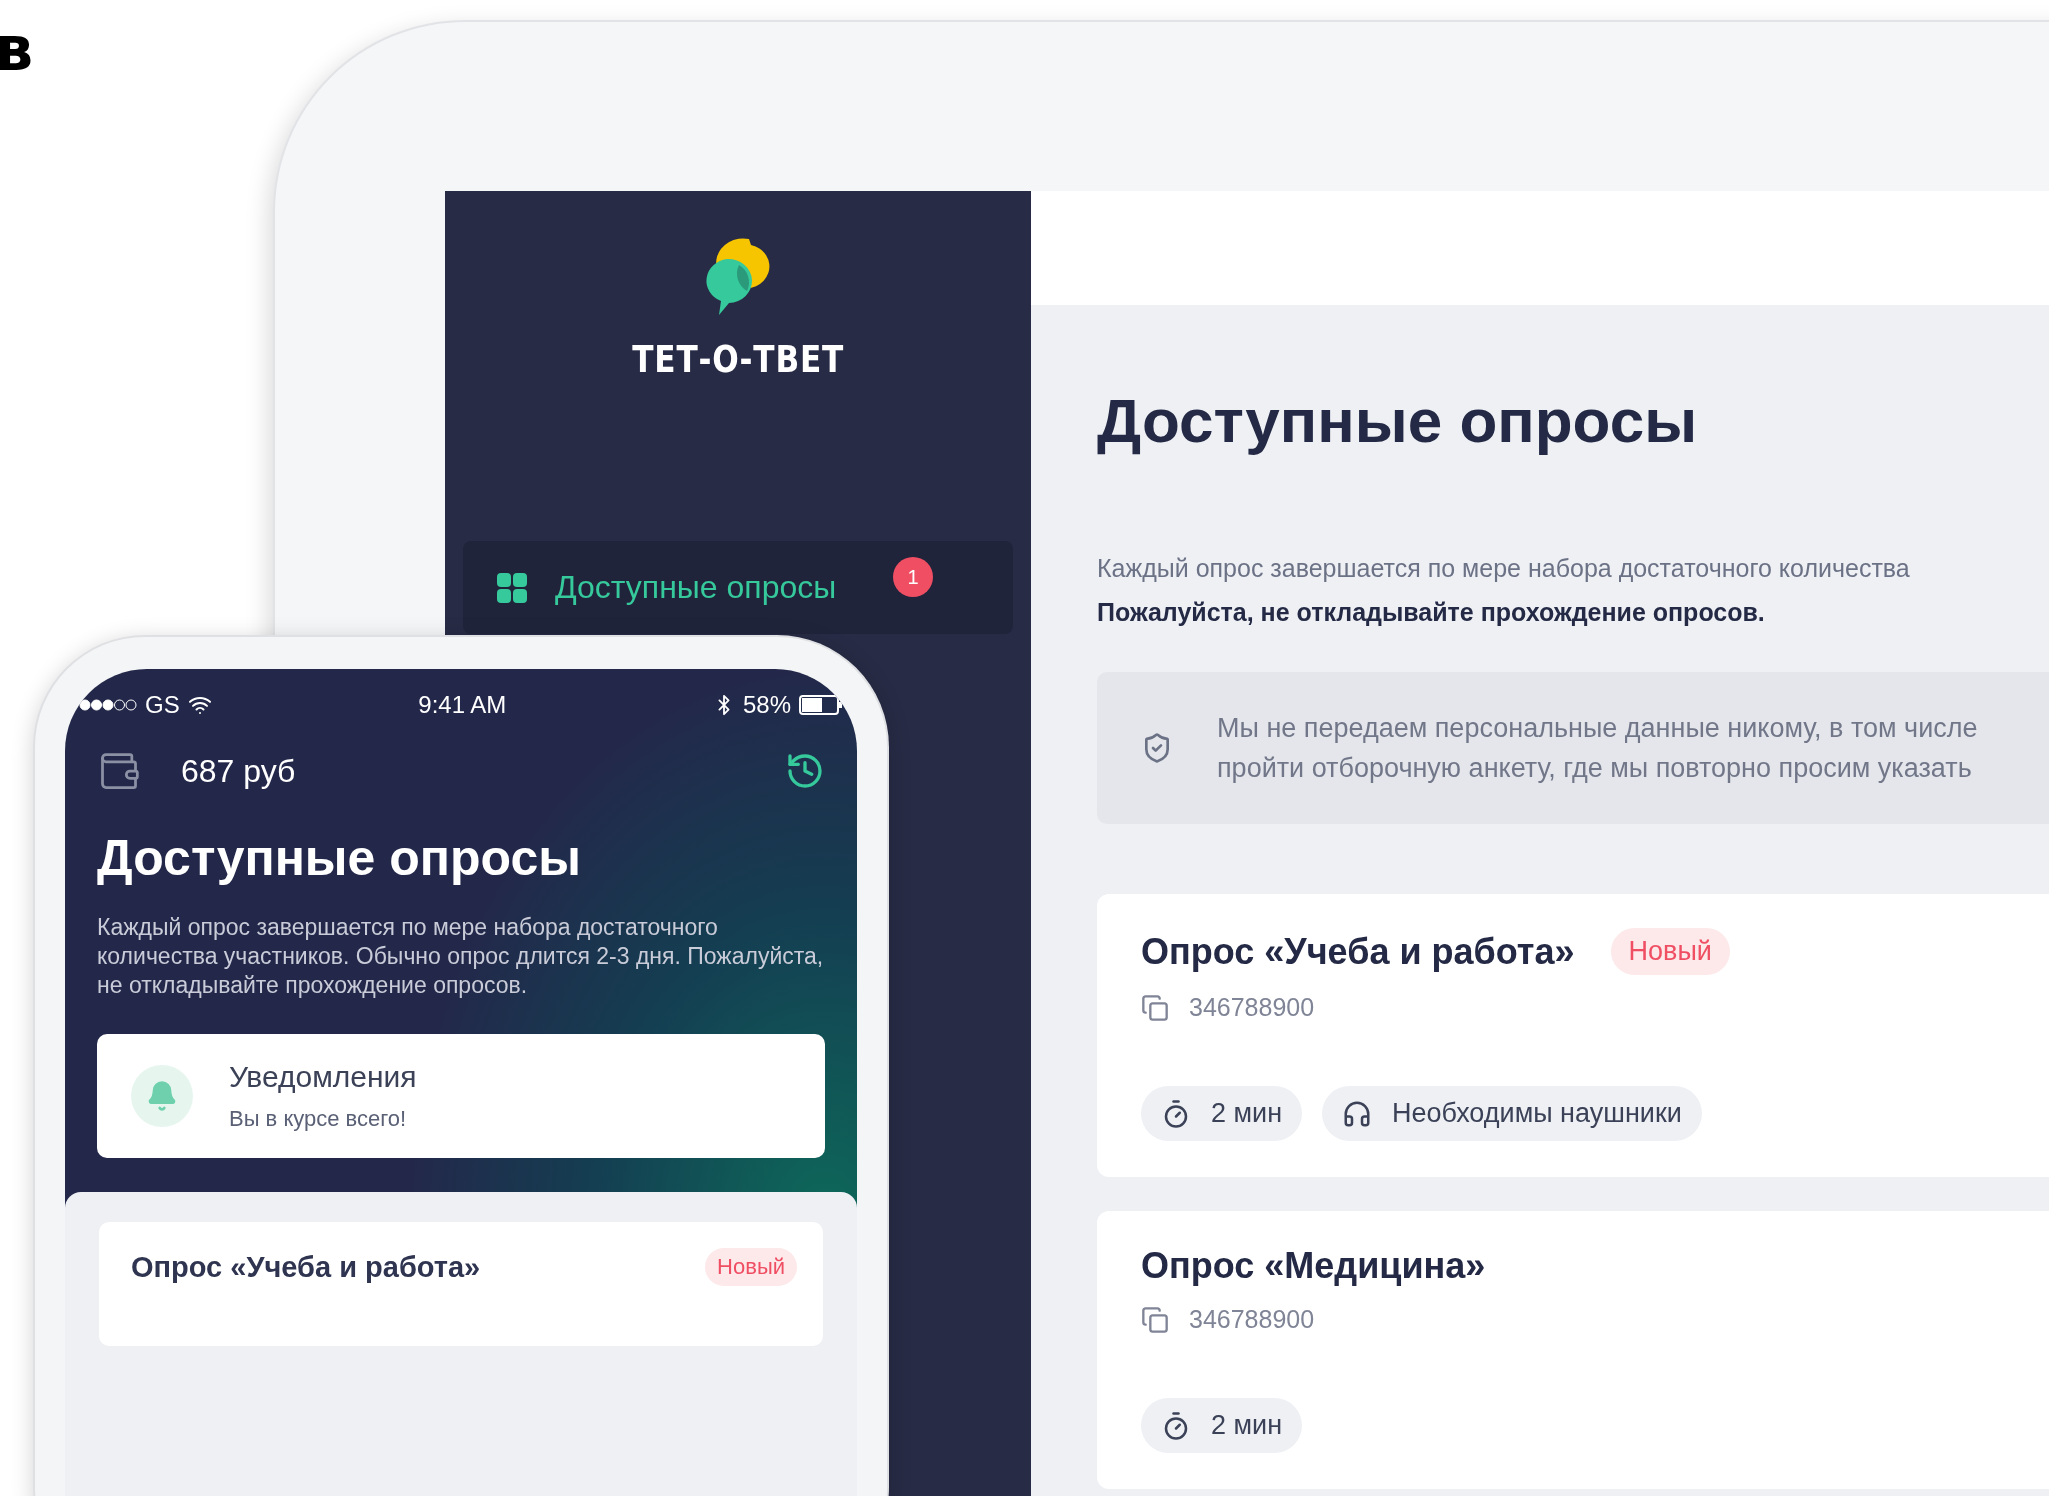 The height and width of the screenshot is (1496, 2049). What do you see at coordinates (239, 771) in the screenshot?
I see `balance-text: 687 руб` at bounding box center [239, 771].